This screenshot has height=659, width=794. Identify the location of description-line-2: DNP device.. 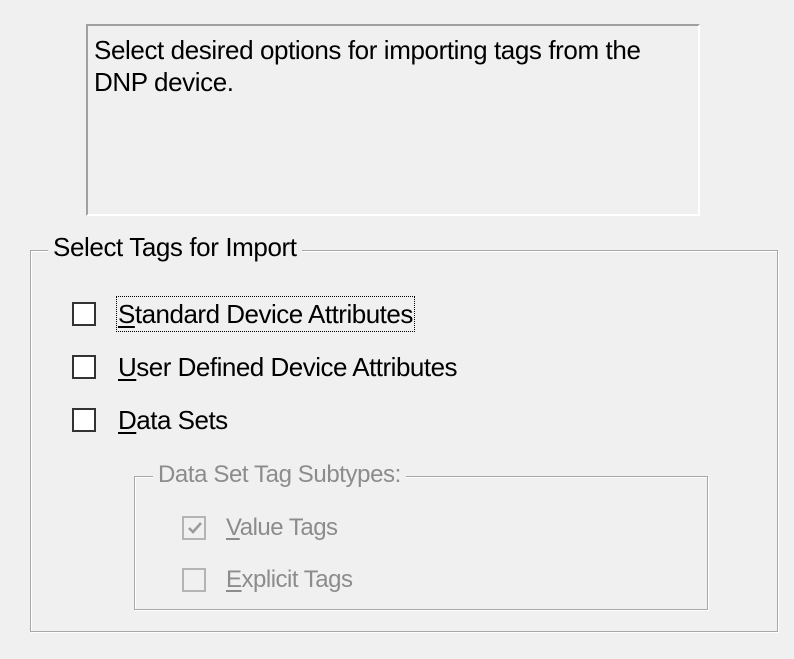
(164, 82).